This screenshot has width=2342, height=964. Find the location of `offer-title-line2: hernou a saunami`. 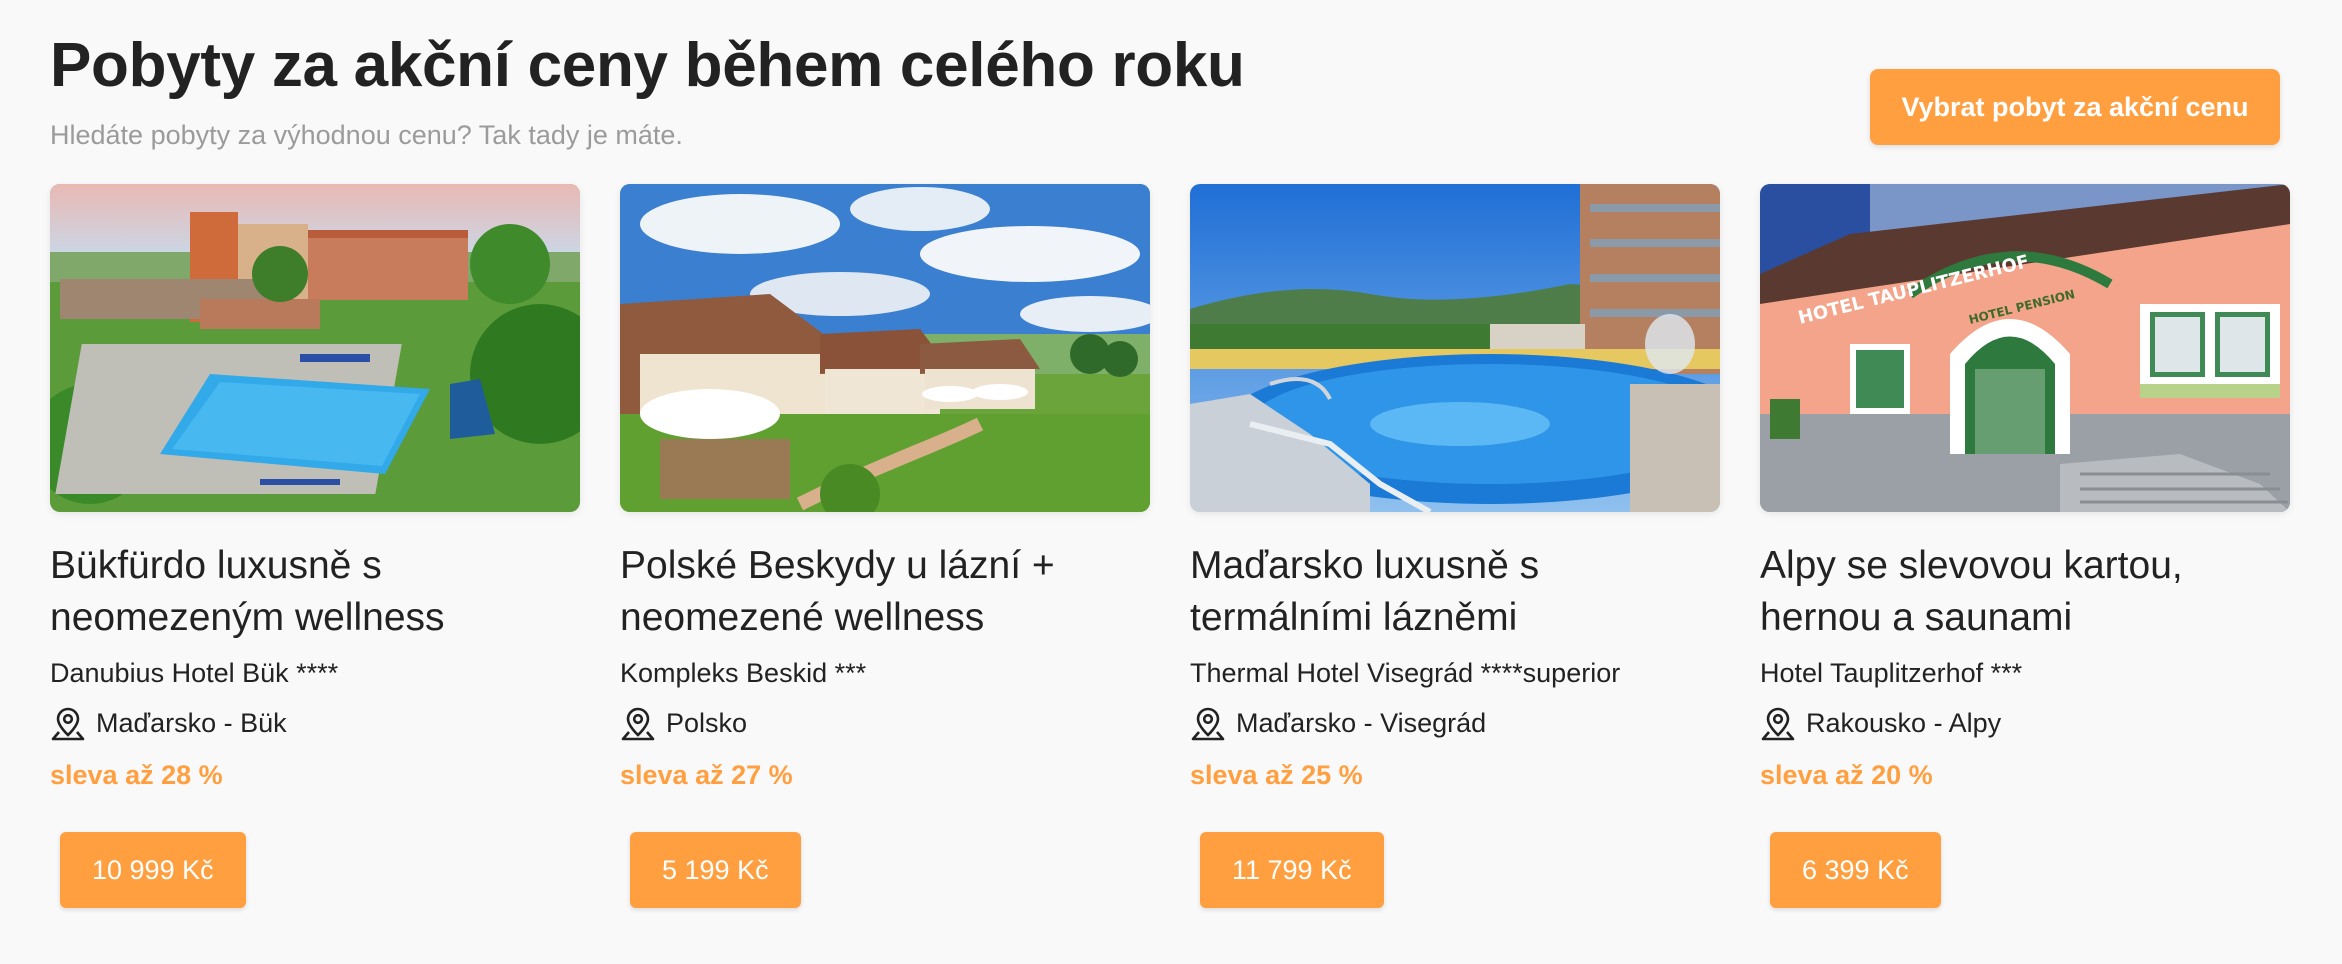

offer-title-line2: hernou a saunami is located at coordinates (1916, 617).